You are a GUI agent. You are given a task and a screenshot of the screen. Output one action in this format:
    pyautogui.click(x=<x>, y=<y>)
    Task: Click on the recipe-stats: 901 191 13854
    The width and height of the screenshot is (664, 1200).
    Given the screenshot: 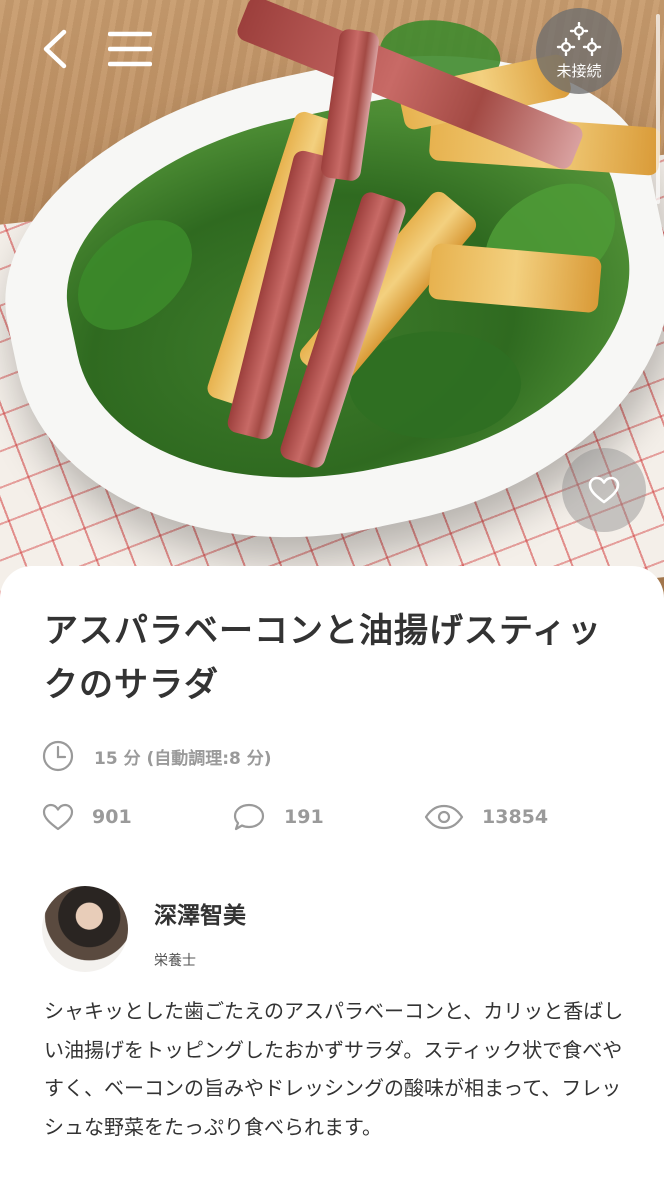 What is the action you would take?
    pyautogui.click(x=295, y=817)
    